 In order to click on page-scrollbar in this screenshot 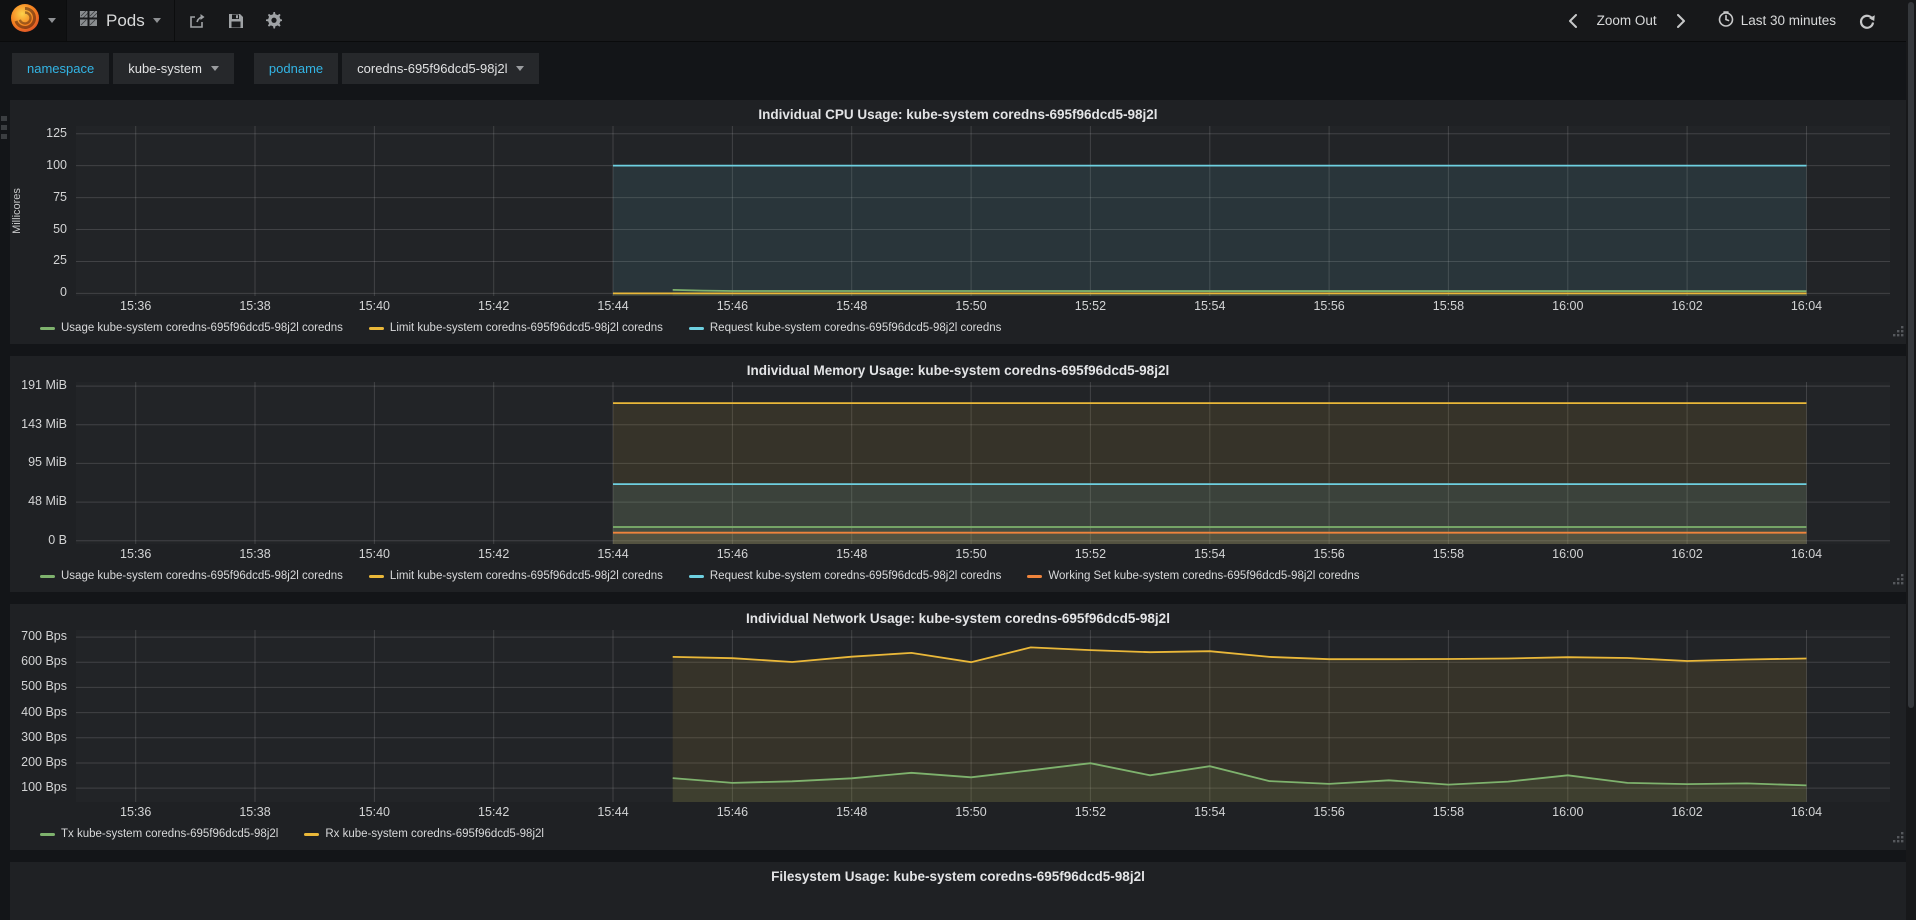, I will do `click(1911, 460)`.